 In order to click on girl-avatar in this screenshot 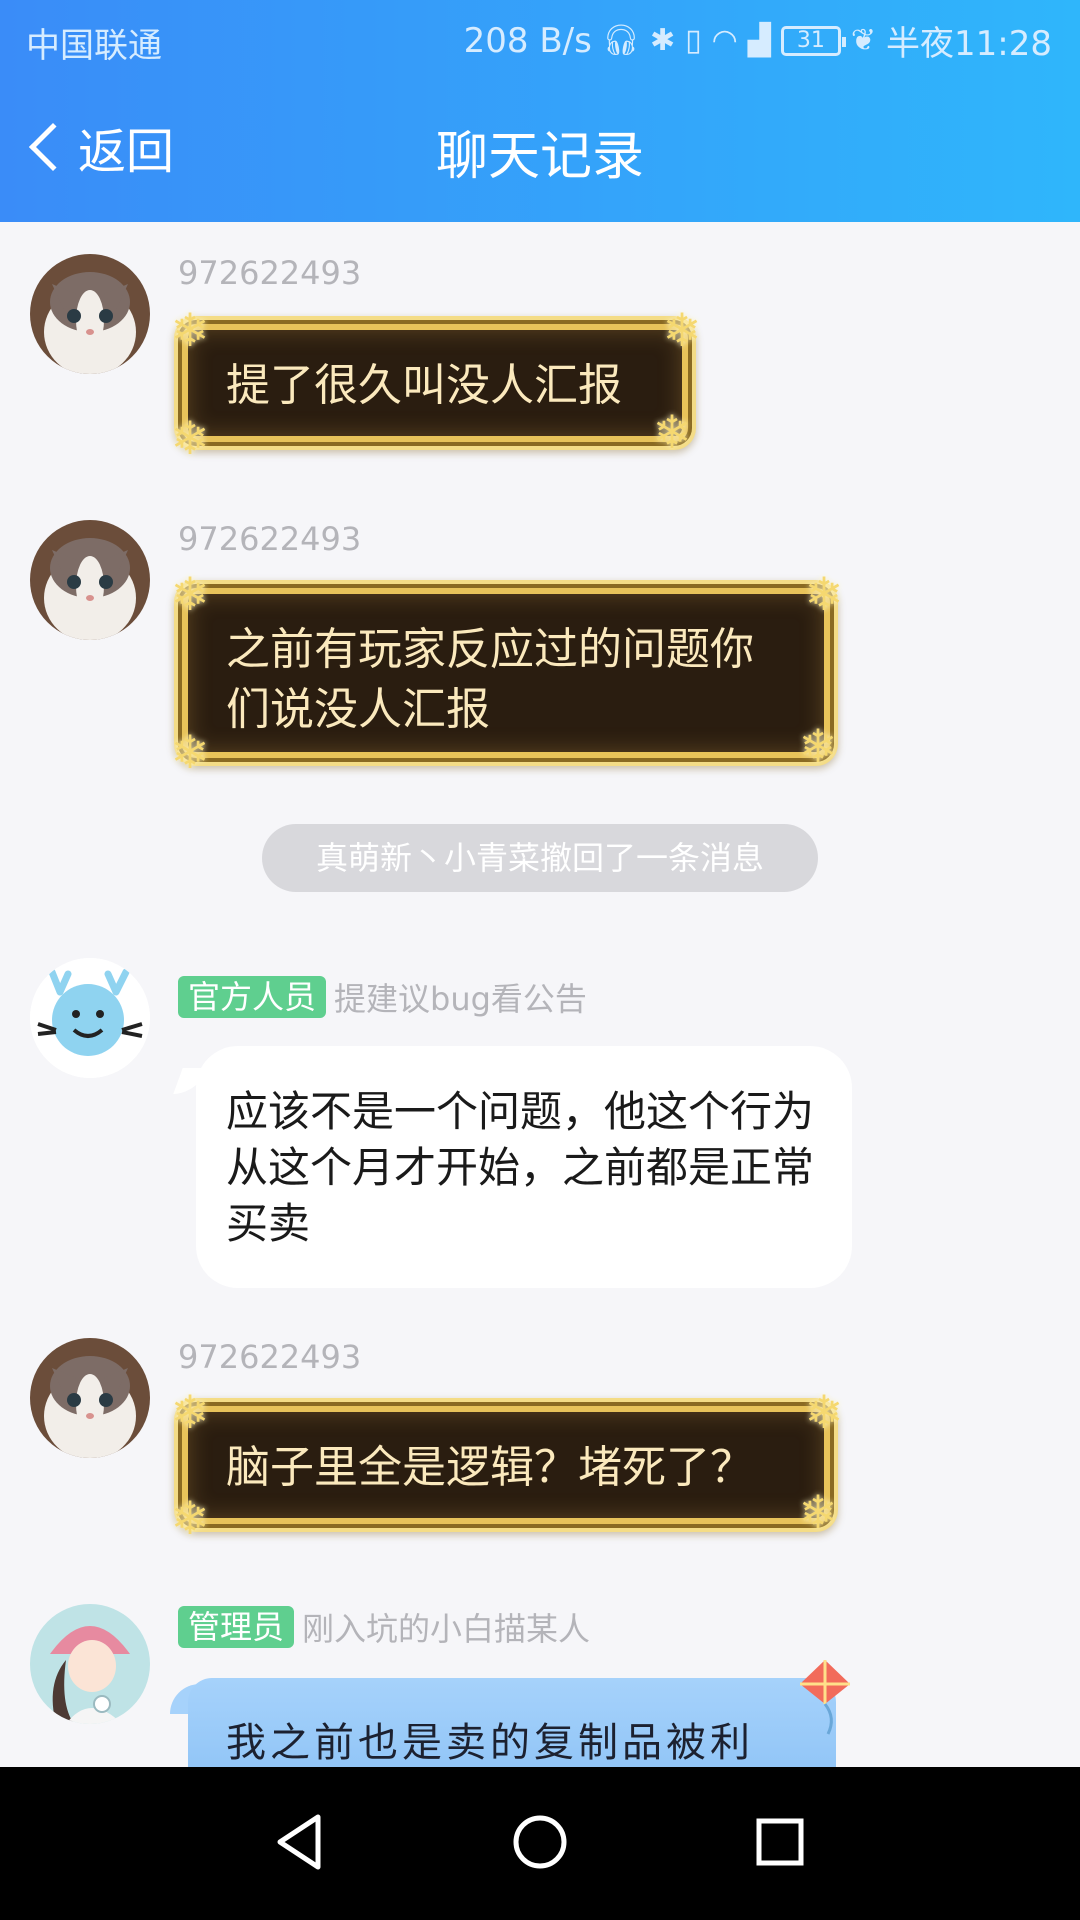, I will do `click(90, 1664)`.